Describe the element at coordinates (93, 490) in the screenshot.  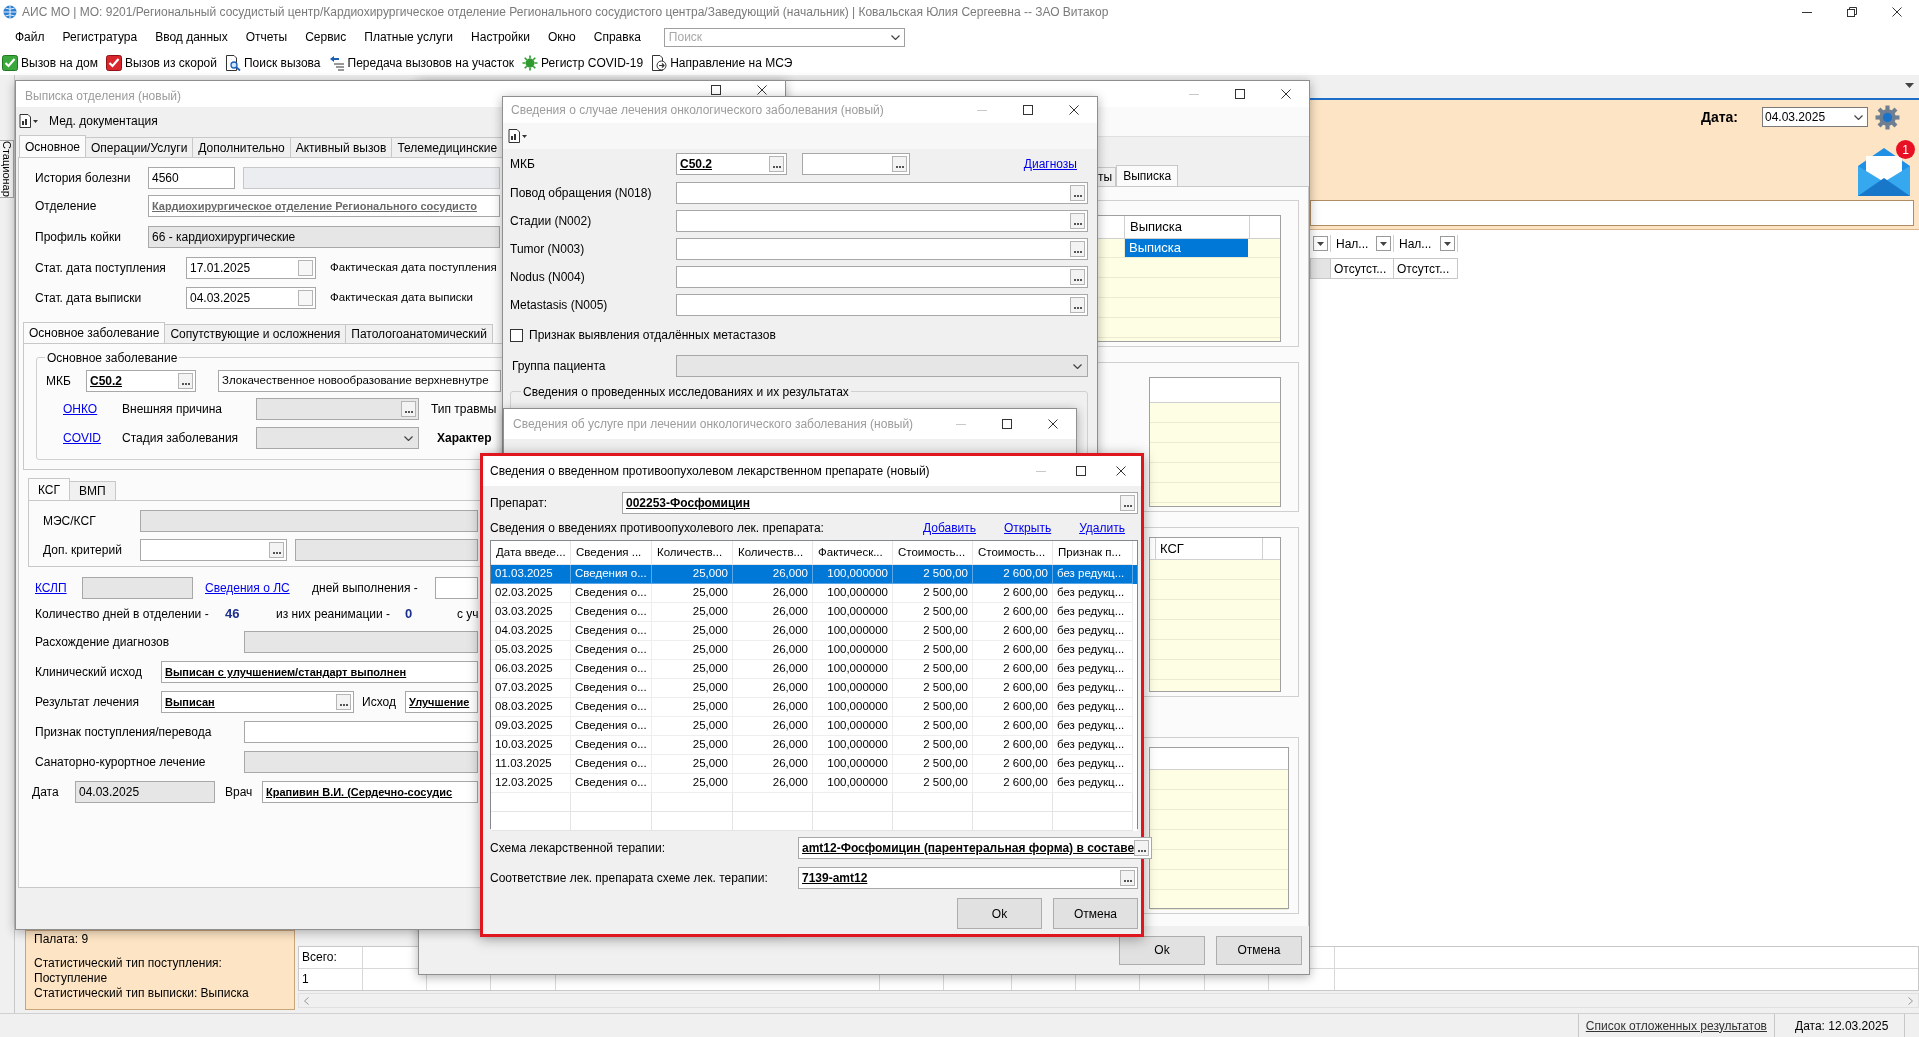
I see `tab: ВМП` at that location.